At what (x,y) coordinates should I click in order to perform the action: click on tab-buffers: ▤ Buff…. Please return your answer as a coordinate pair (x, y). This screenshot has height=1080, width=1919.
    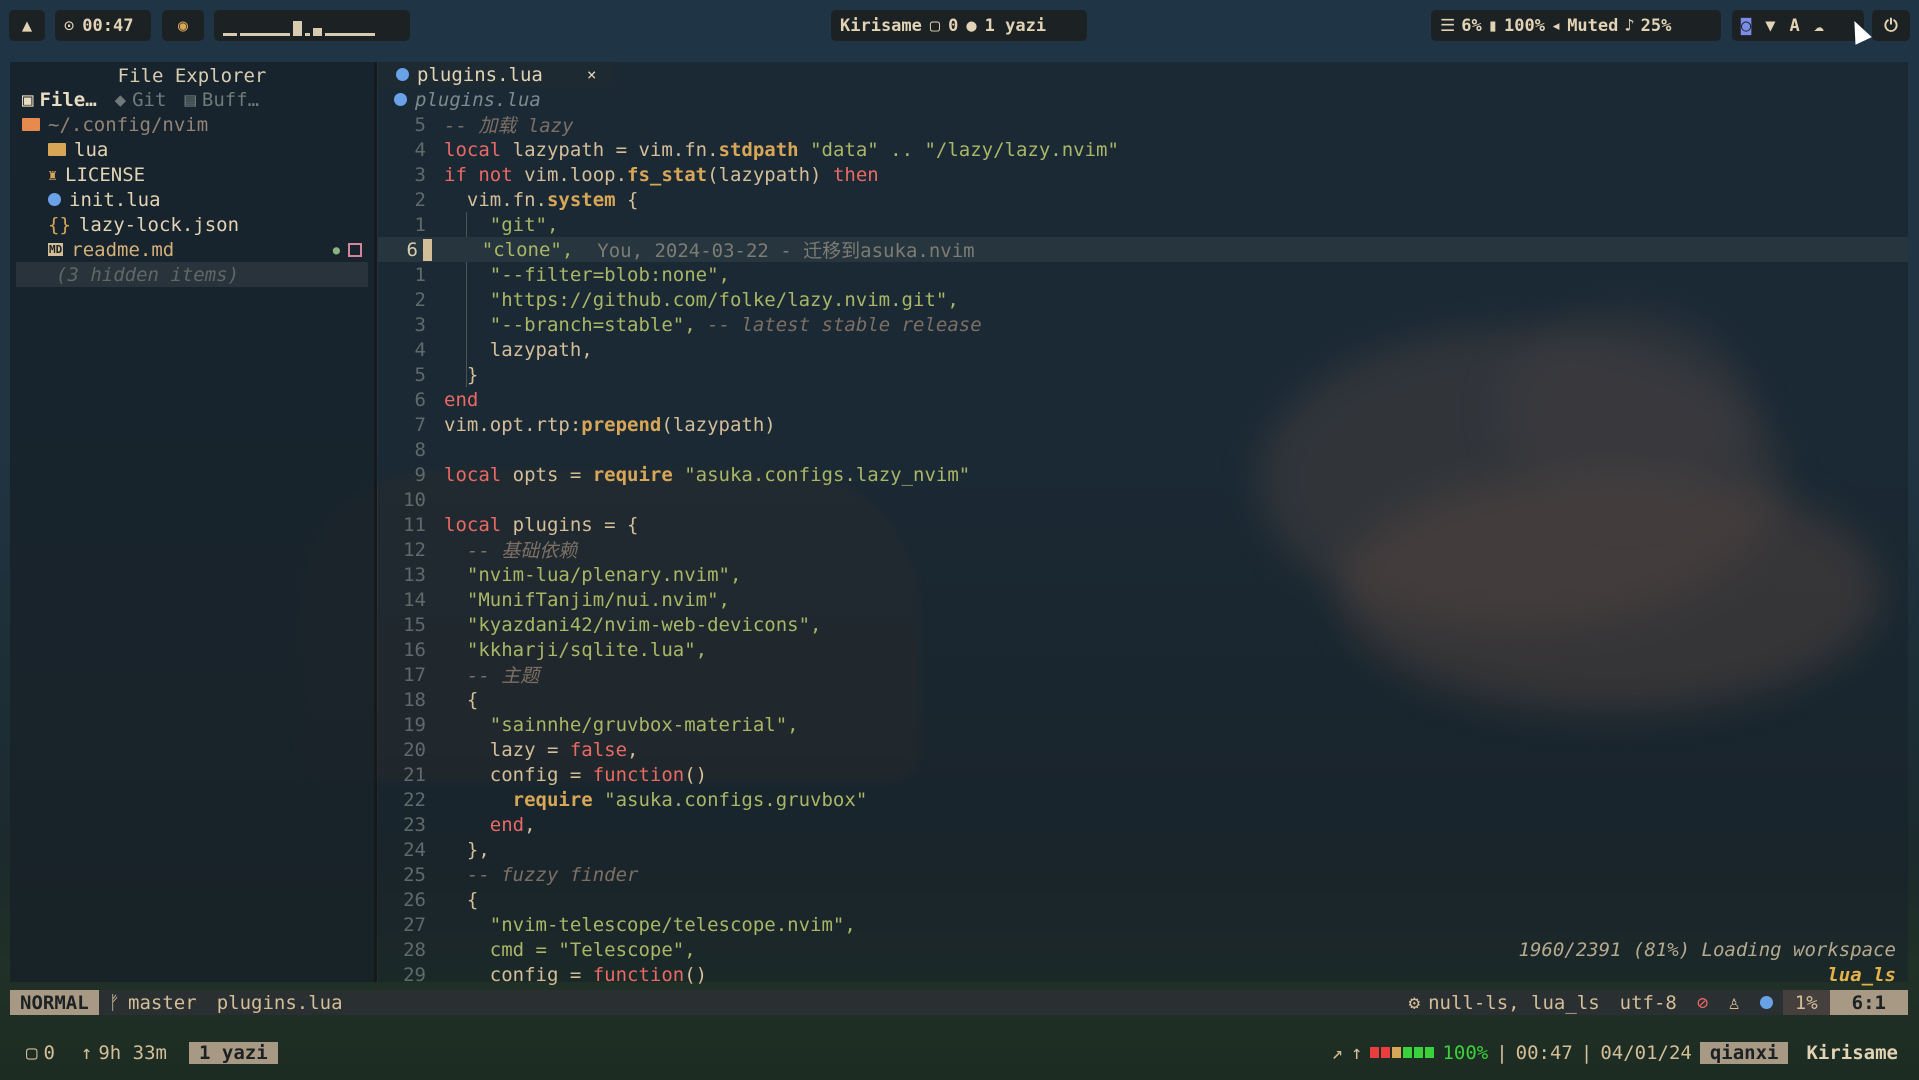
    Looking at the image, I should click on (221, 99).